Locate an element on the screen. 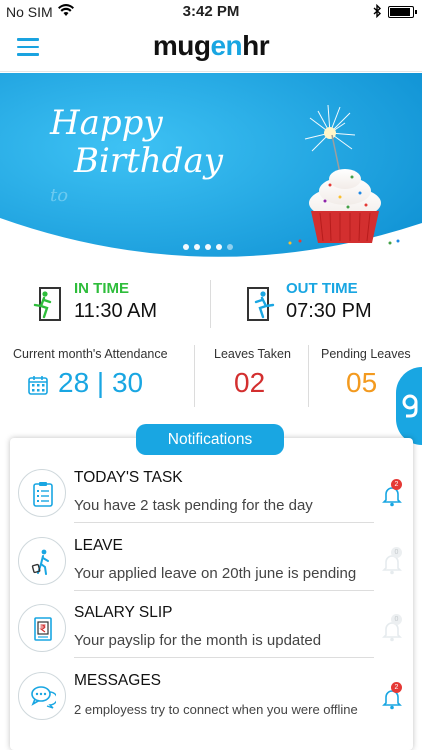 This screenshot has height=750, width=422. app-logo: mugenhr is located at coordinates (211, 45).